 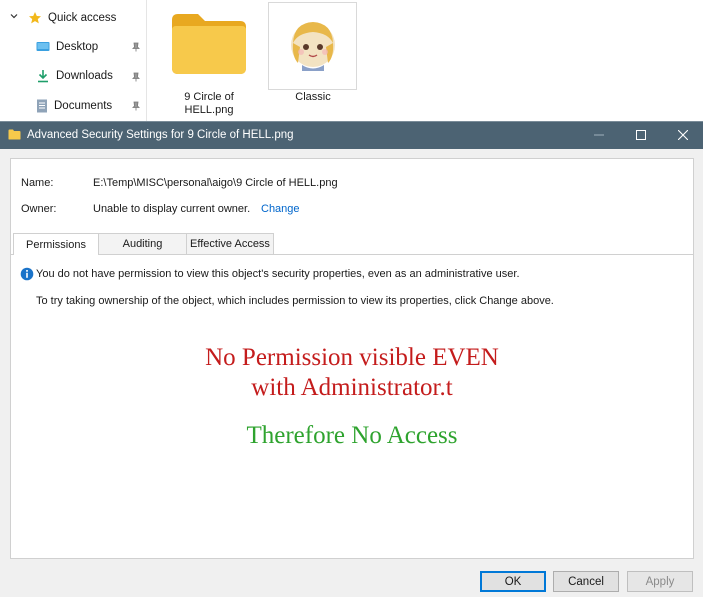 What do you see at coordinates (82, 18) in the screenshot?
I see `nav-item-label: Quick access` at bounding box center [82, 18].